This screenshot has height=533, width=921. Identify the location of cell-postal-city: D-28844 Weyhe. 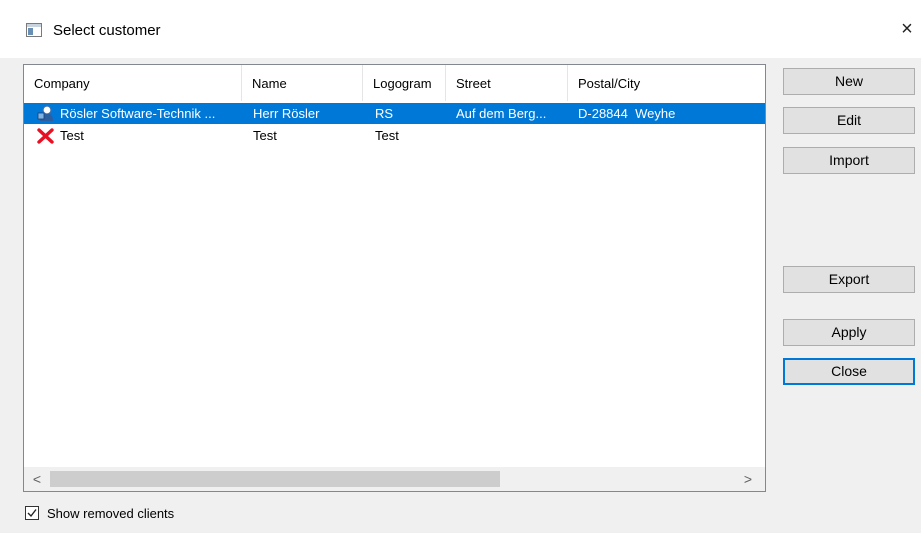
(627, 113).